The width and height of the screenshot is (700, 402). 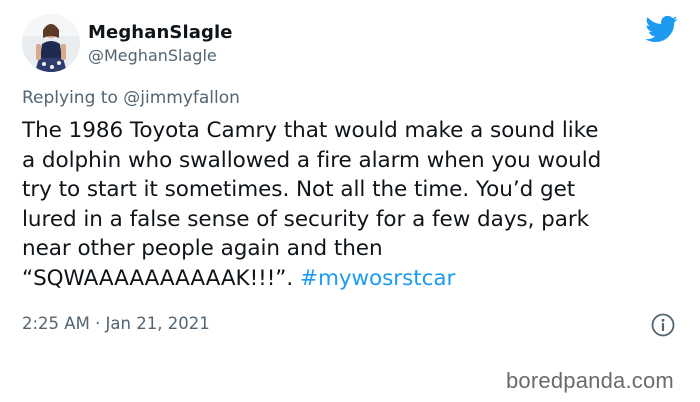 I want to click on twitter-bird-icon, so click(x=661, y=29).